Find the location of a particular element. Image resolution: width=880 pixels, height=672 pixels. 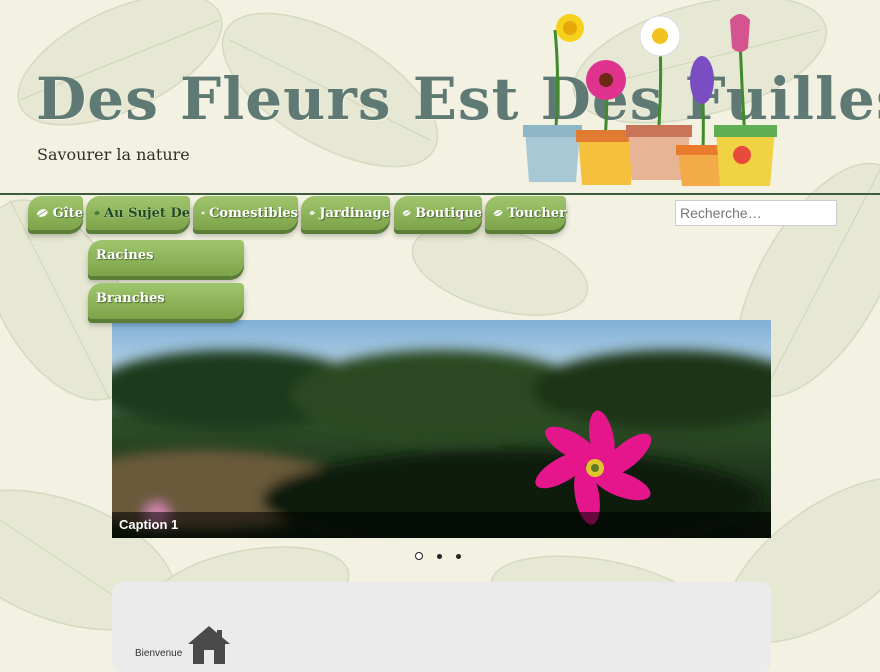

nav-item-jardinage: Jardinage is located at coordinates (345, 213).